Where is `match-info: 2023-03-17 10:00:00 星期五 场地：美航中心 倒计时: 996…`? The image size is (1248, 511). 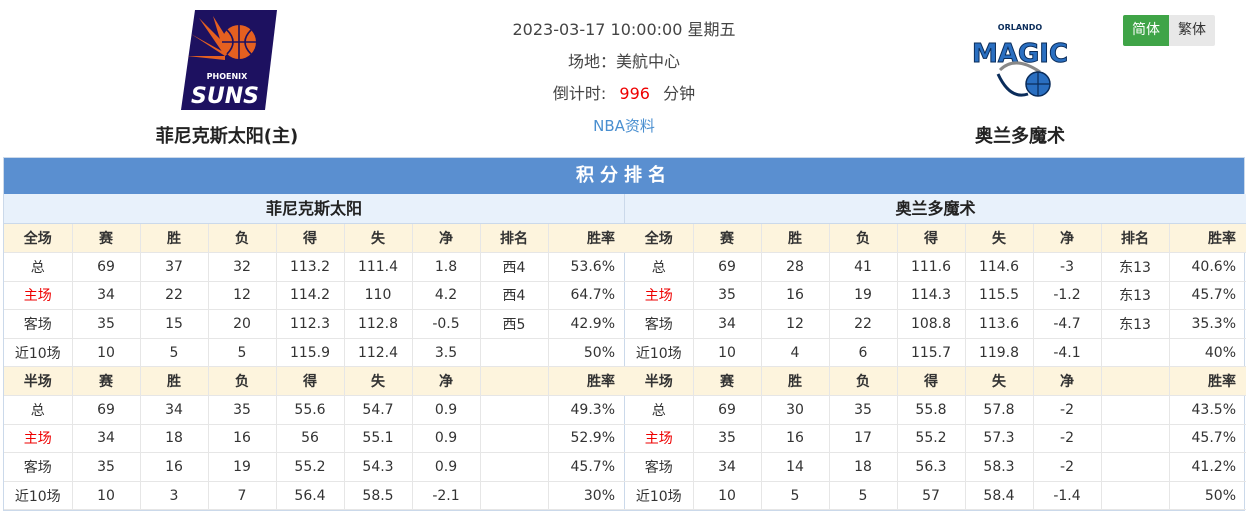 match-info: 2023-03-17 10:00:00 星期五 场地：美航中心 倒计时: 996… is located at coordinates (624, 78).